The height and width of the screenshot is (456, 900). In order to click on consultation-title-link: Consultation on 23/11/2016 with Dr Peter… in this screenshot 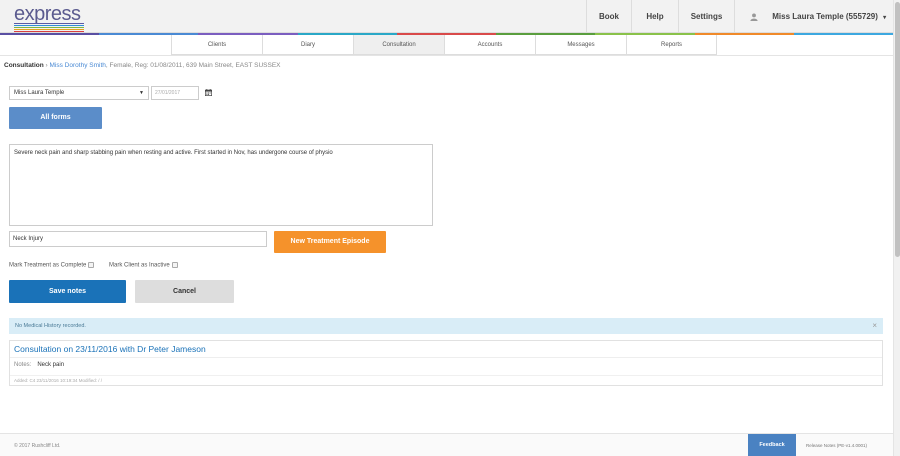, I will do `click(110, 349)`.